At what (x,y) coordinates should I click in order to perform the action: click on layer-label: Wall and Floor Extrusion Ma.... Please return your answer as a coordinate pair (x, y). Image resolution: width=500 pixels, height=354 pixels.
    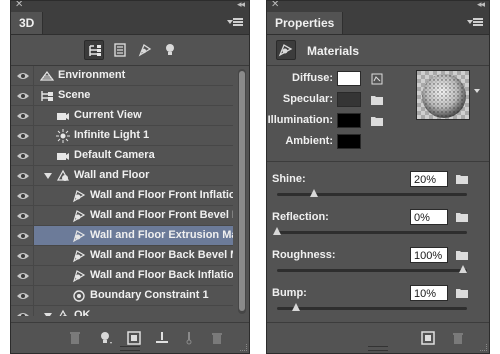
    Looking at the image, I should click on (161, 235).